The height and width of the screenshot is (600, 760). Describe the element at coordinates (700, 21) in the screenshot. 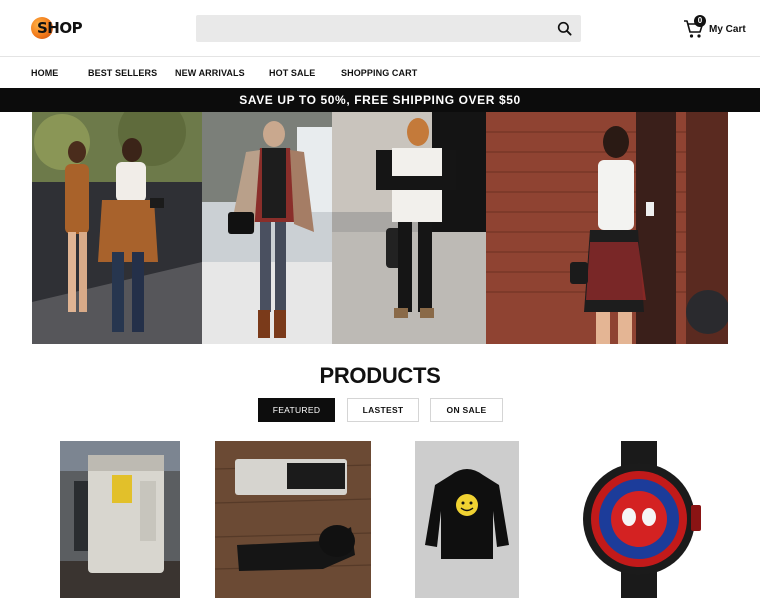

I see `cart-count-badge: 0` at that location.